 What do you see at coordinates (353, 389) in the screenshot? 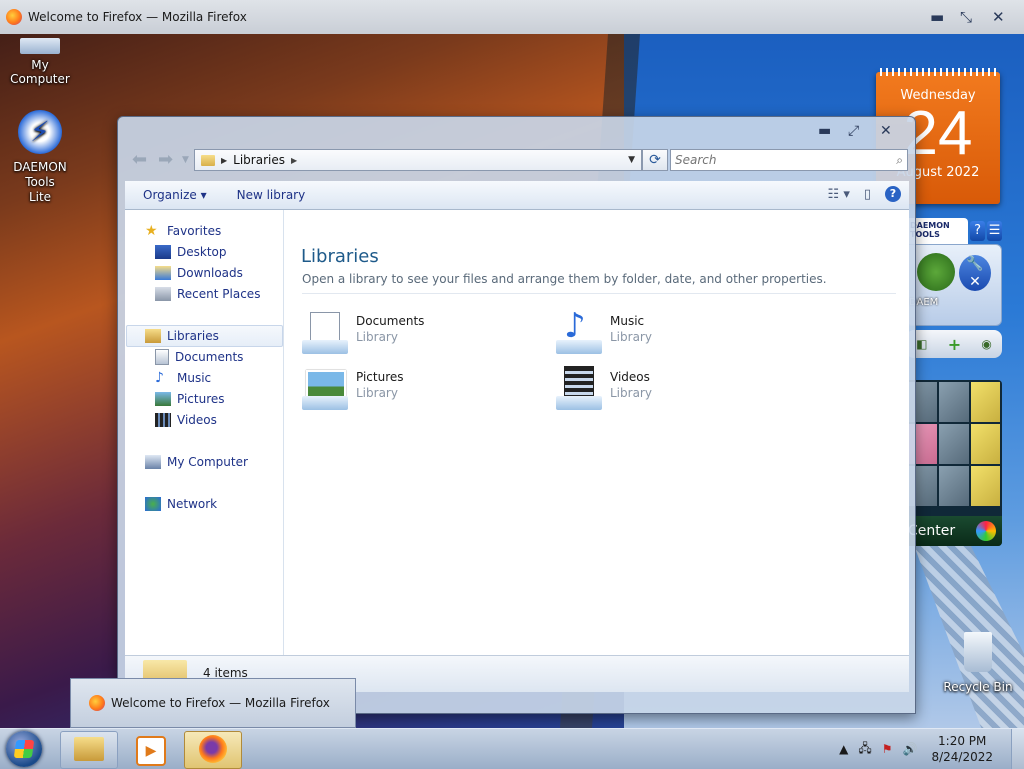
I see `library-pictures: Pictures Library` at bounding box center [353, 389].